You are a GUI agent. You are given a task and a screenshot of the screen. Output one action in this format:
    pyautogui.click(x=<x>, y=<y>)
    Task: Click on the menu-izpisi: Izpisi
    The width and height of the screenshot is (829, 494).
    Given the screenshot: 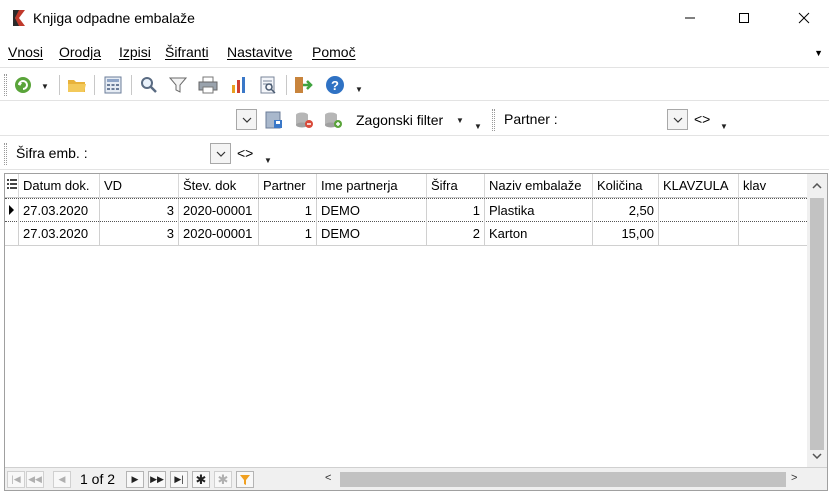 What is the action you would take?
    pyautogui.click(x=135, y=52)
    